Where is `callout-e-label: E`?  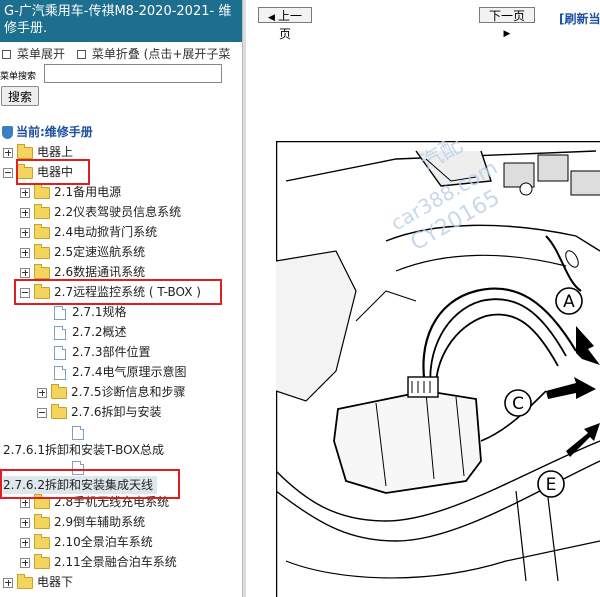
callout-e-label: E is located at coordinates (551, 485).